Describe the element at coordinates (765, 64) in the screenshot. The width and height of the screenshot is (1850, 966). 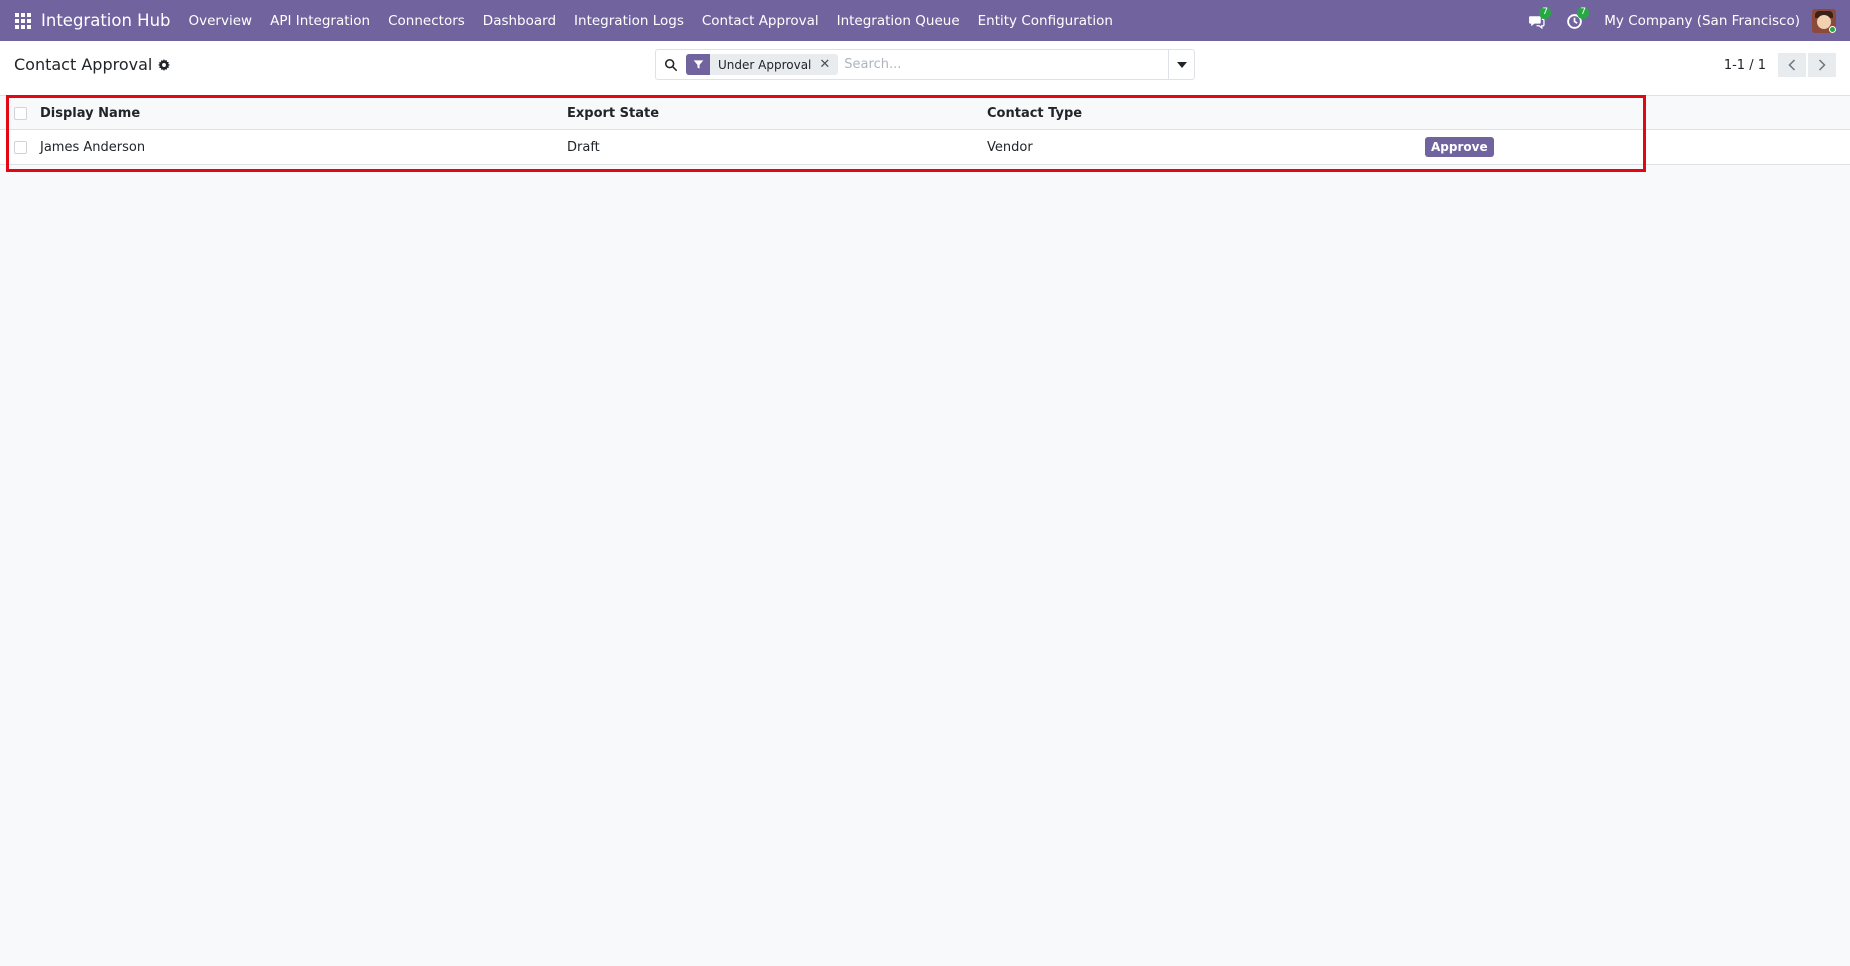
I see `facet-label: Under Approval` at that location.